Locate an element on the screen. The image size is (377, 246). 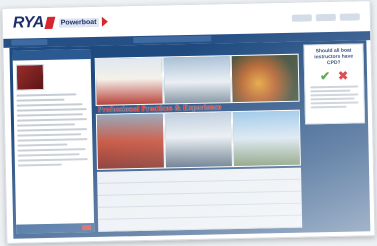
sidebar-header is located at coordinates (51, 55).